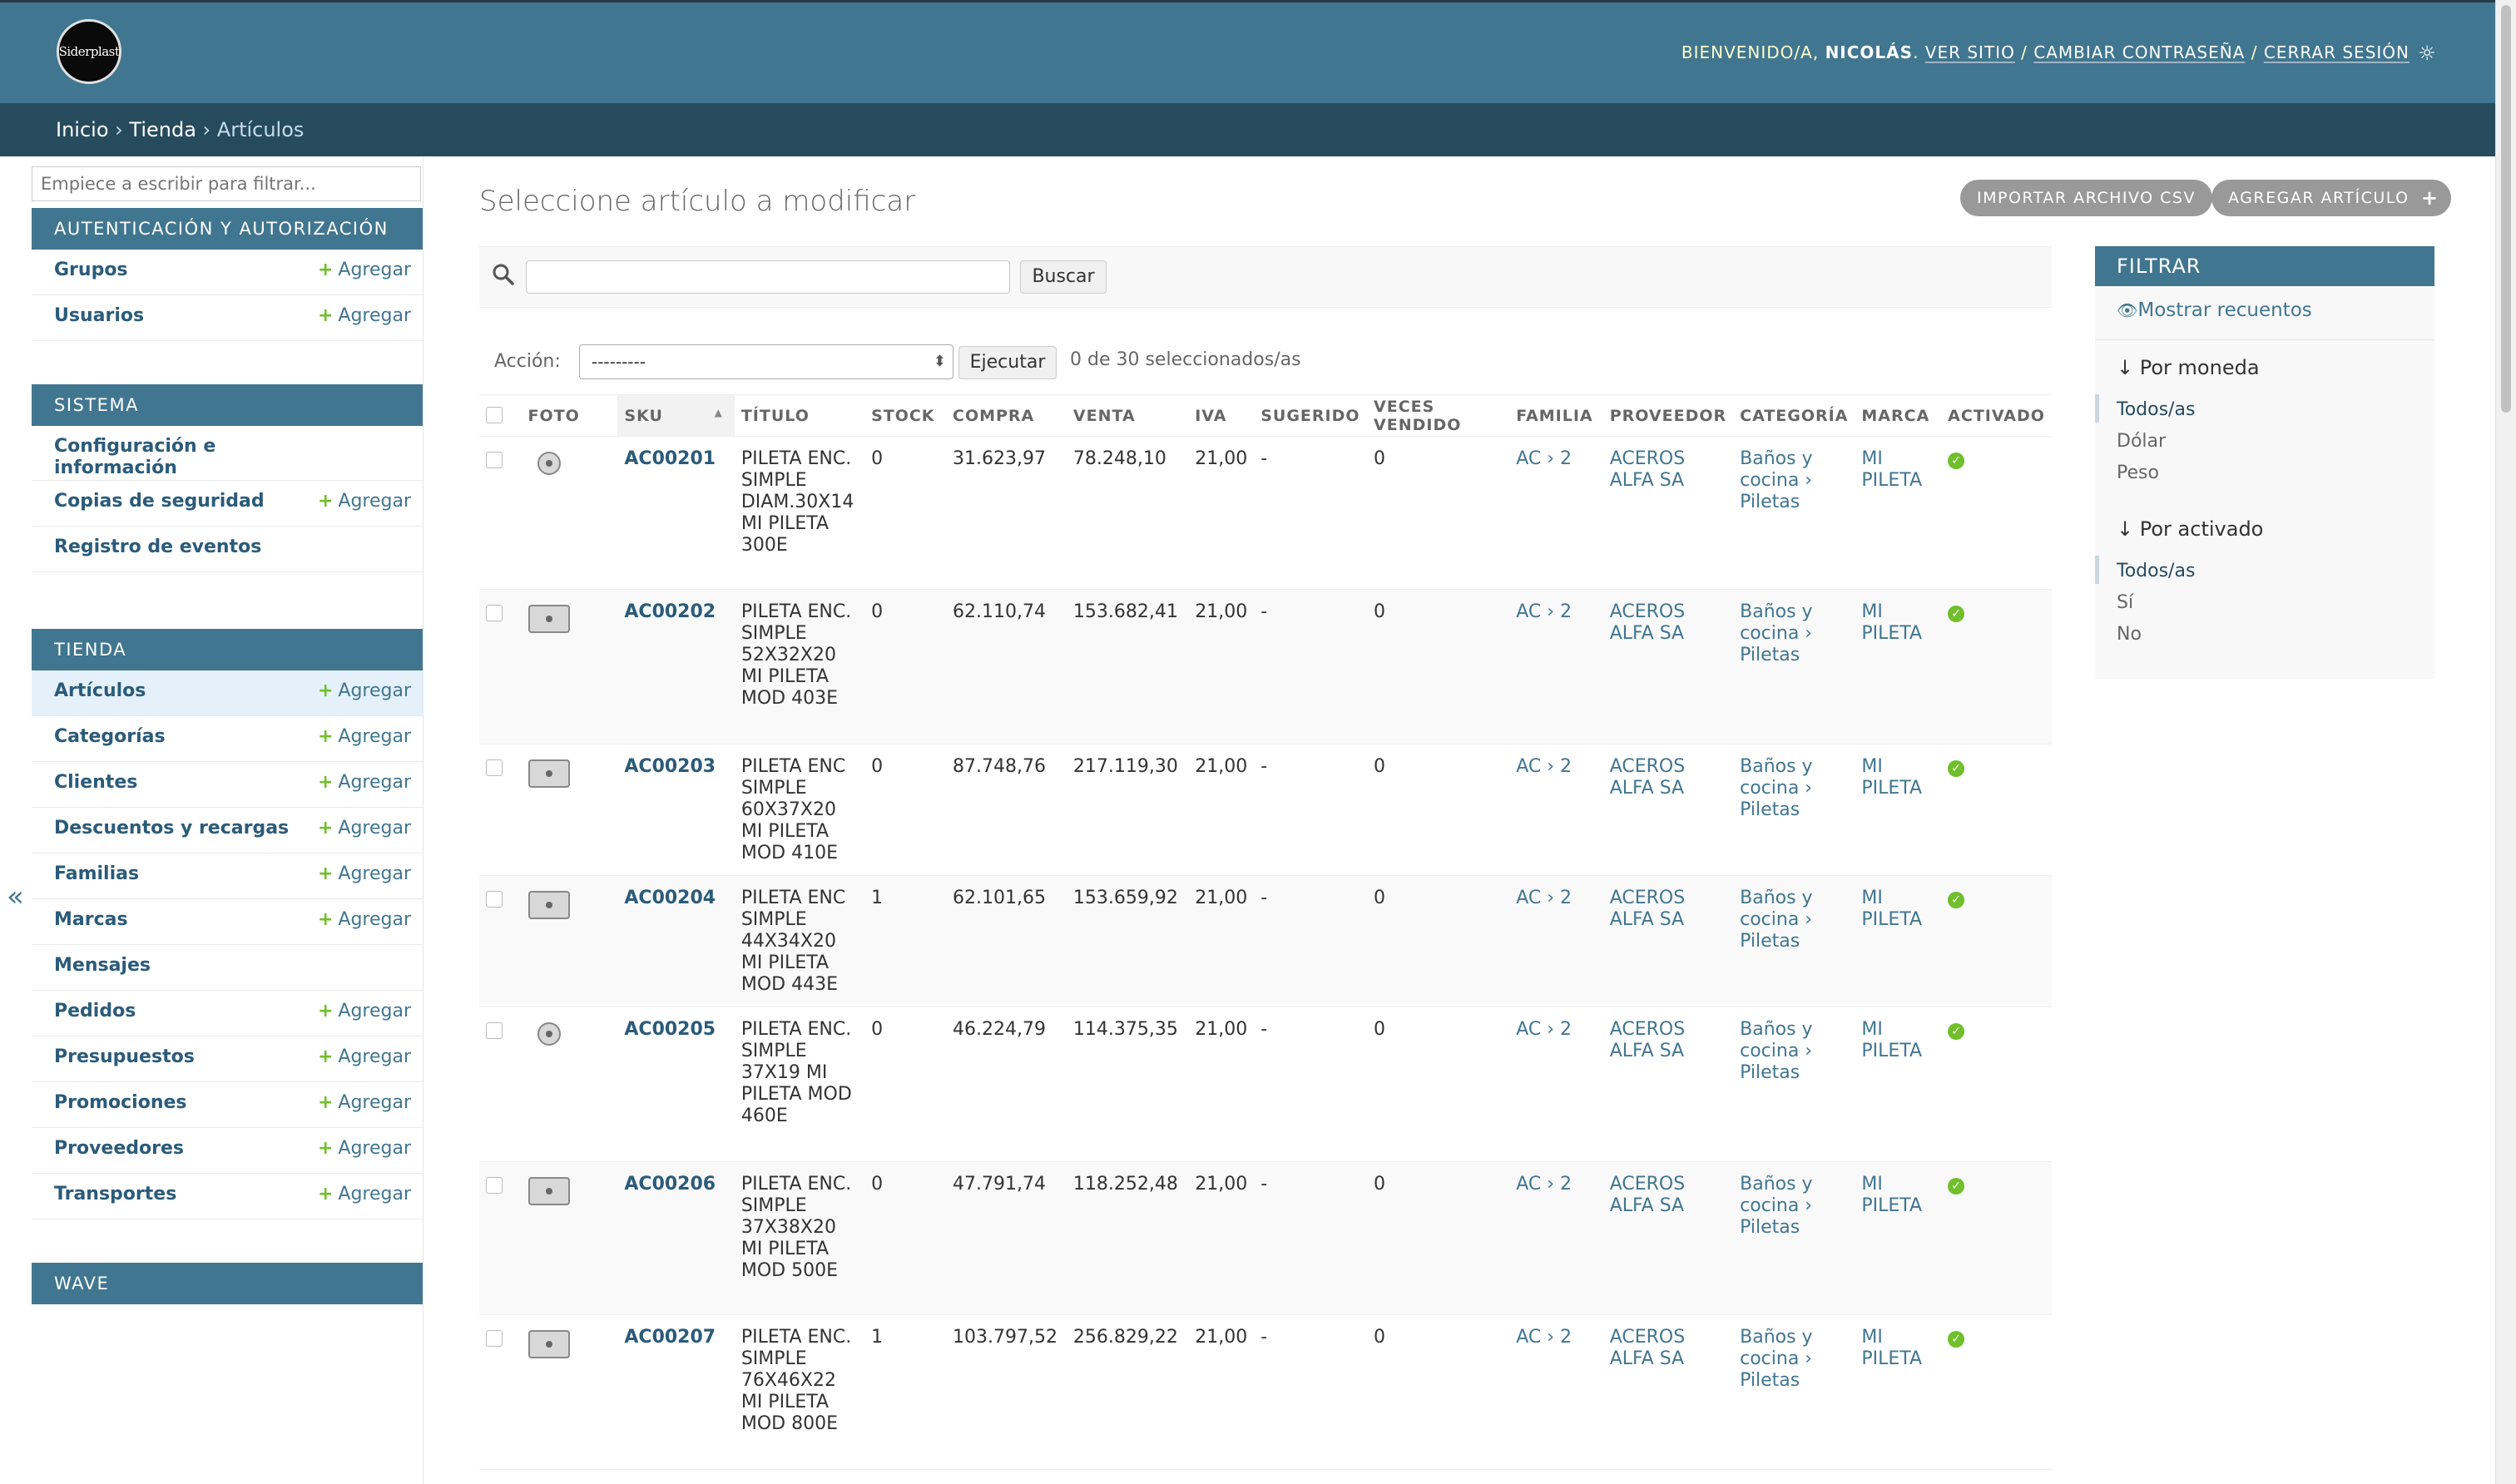 This screenshot has height=1484, width=2516. What do you see at coordinates (905, 415) in the screenshot?
I see `column-stock: STOCK` at bounding box center [905, 415].